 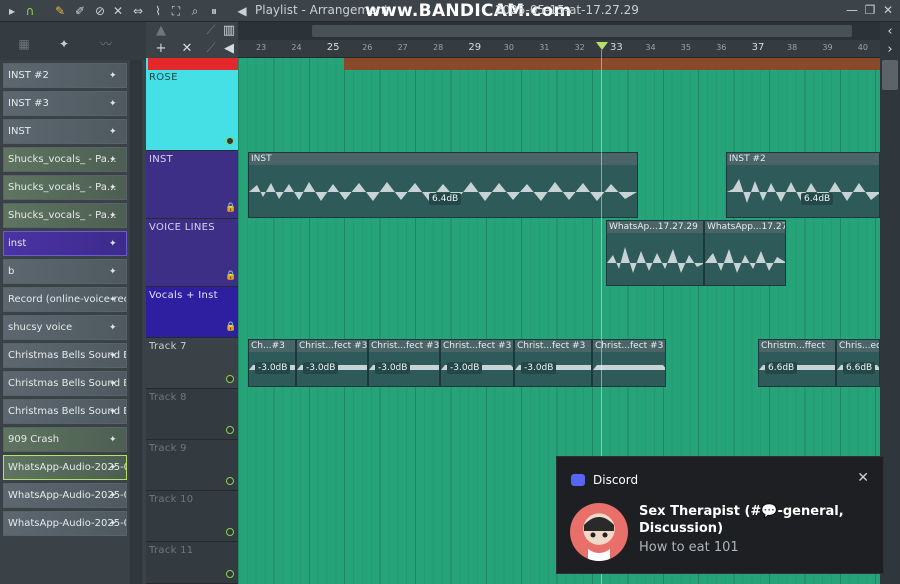 I want to click on waveform, so click(x=443, y=191).